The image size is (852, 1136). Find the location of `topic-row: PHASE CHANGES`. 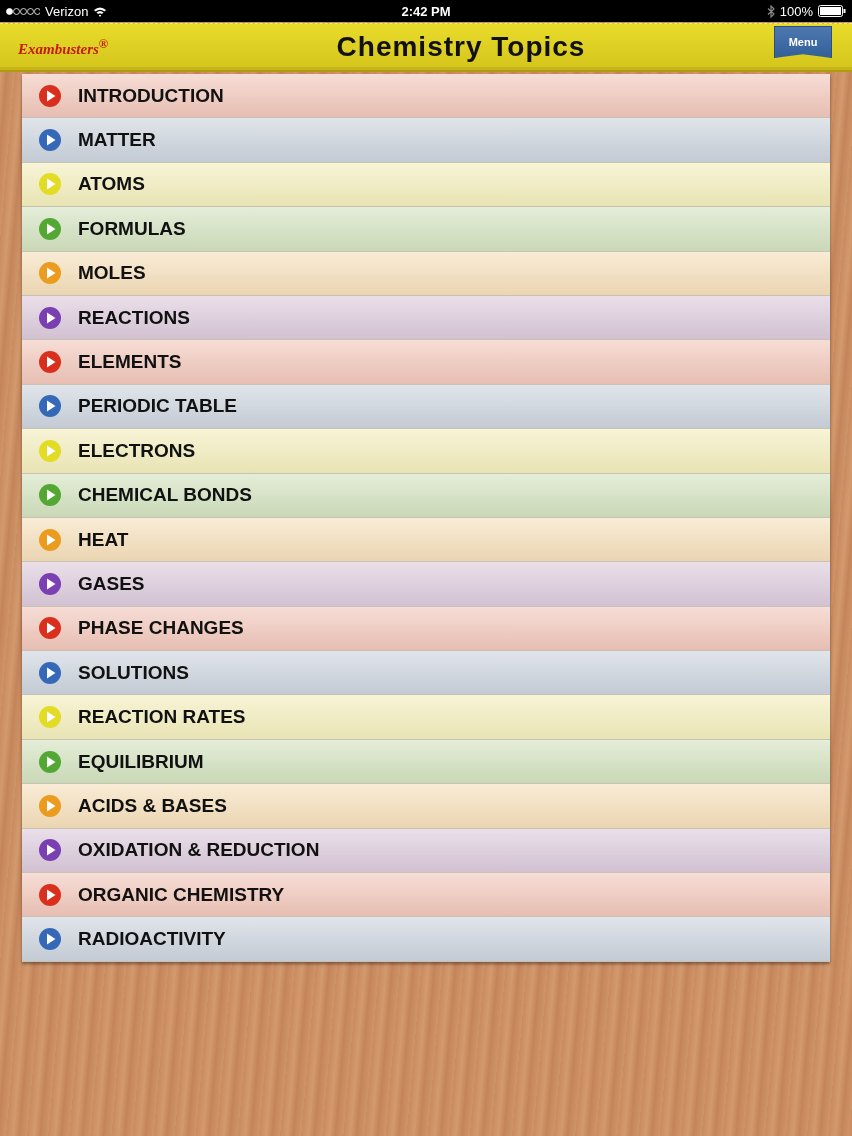

topic-row: PHASE CHANGES is located at coordinates (426, 629).